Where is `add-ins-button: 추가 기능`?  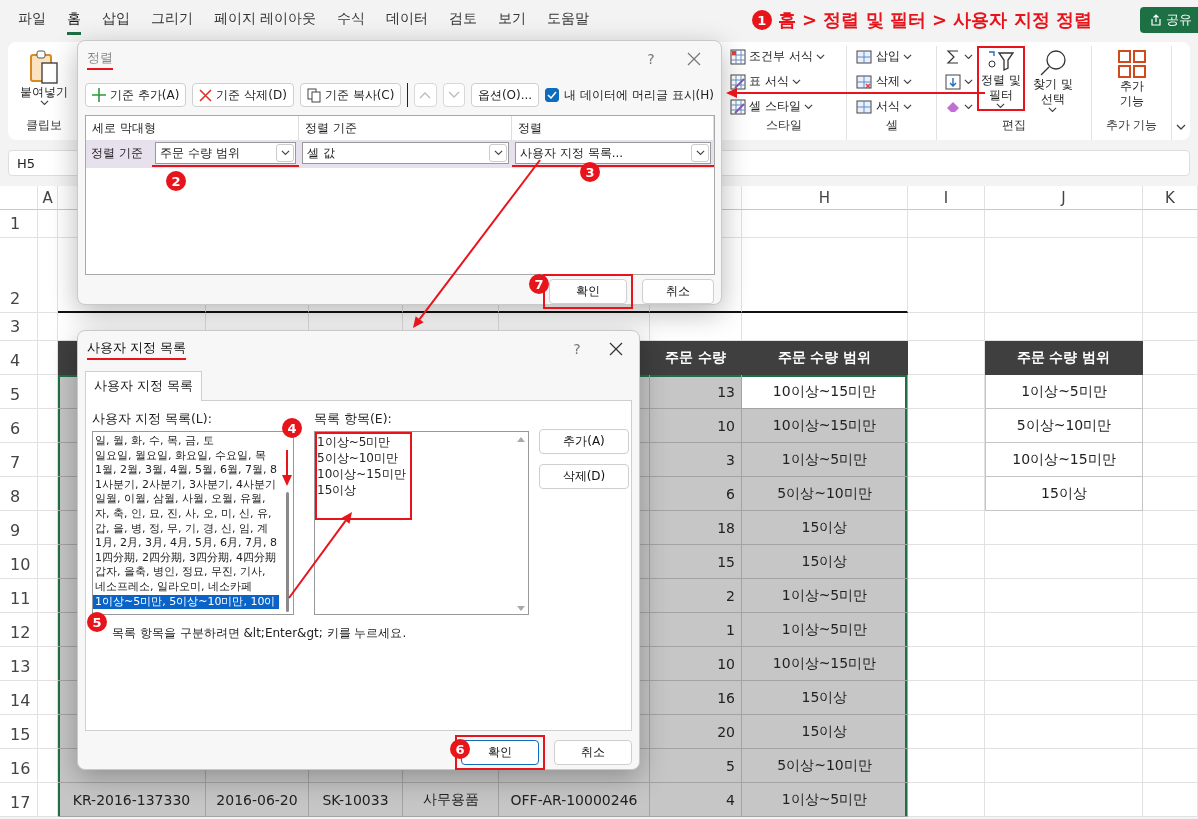
add-ins-button: 추가 기능 is located at coordinates (1131, 79).